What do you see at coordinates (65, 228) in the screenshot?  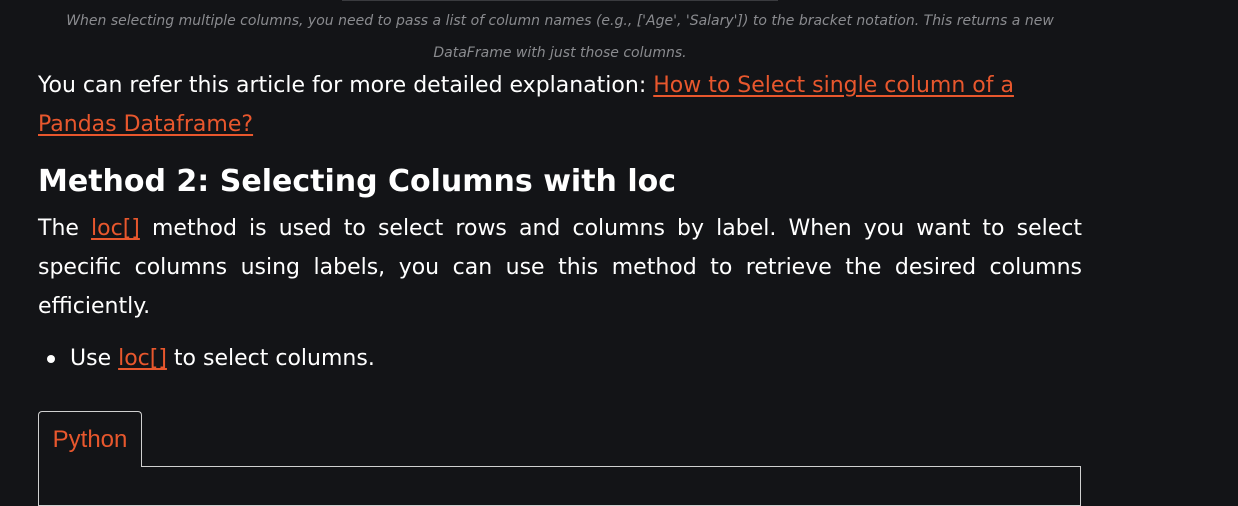 I see `loc-paragraph-prefix: The` at bounding box center [65, 228].